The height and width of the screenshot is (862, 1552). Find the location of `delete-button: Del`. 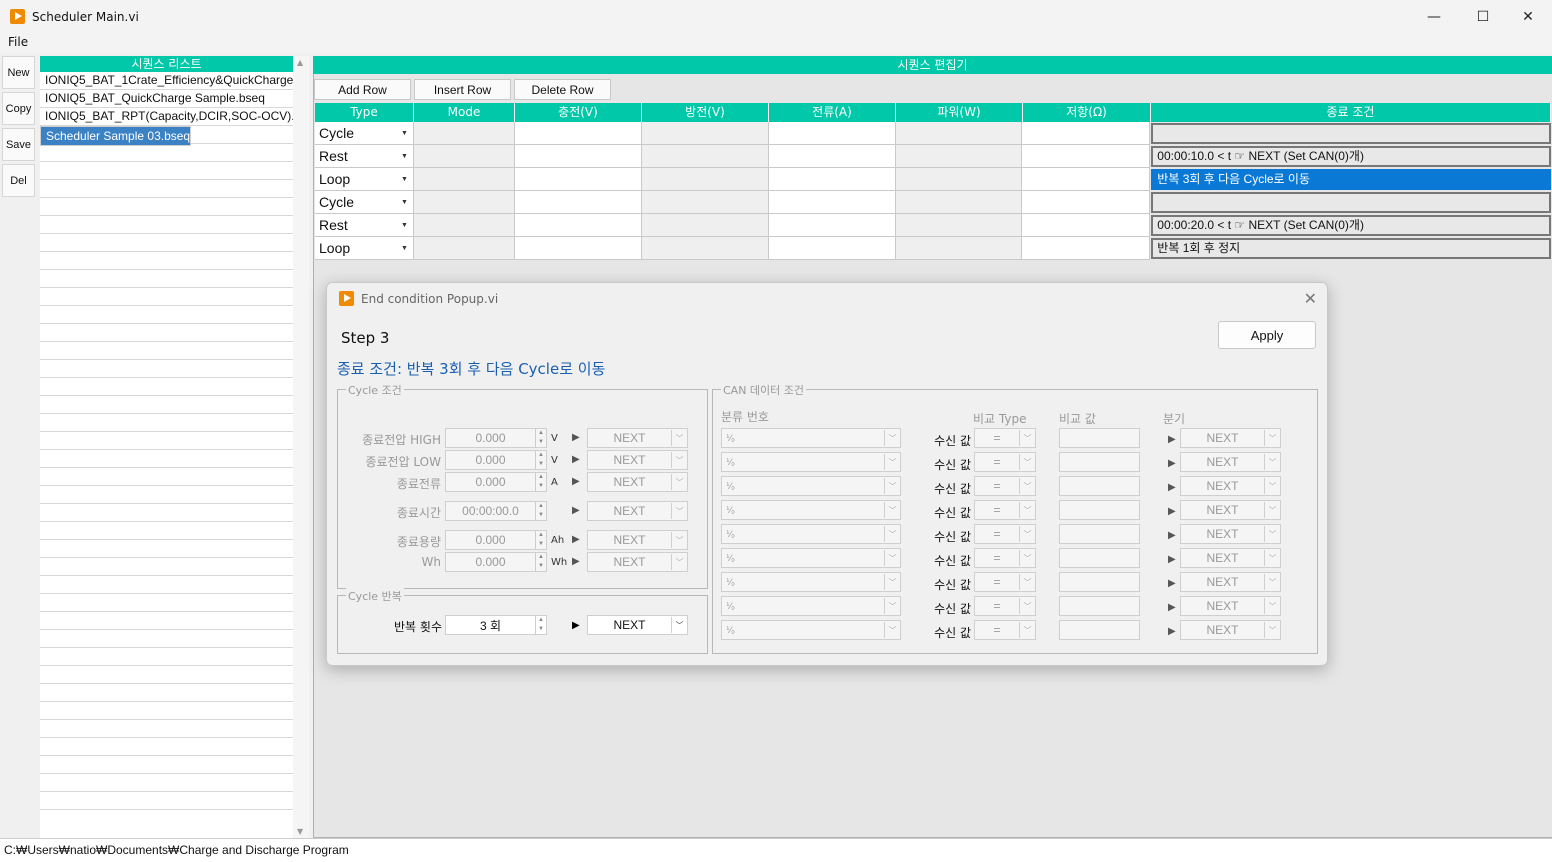

delete-button: Del is located at coordinates (18, 180).